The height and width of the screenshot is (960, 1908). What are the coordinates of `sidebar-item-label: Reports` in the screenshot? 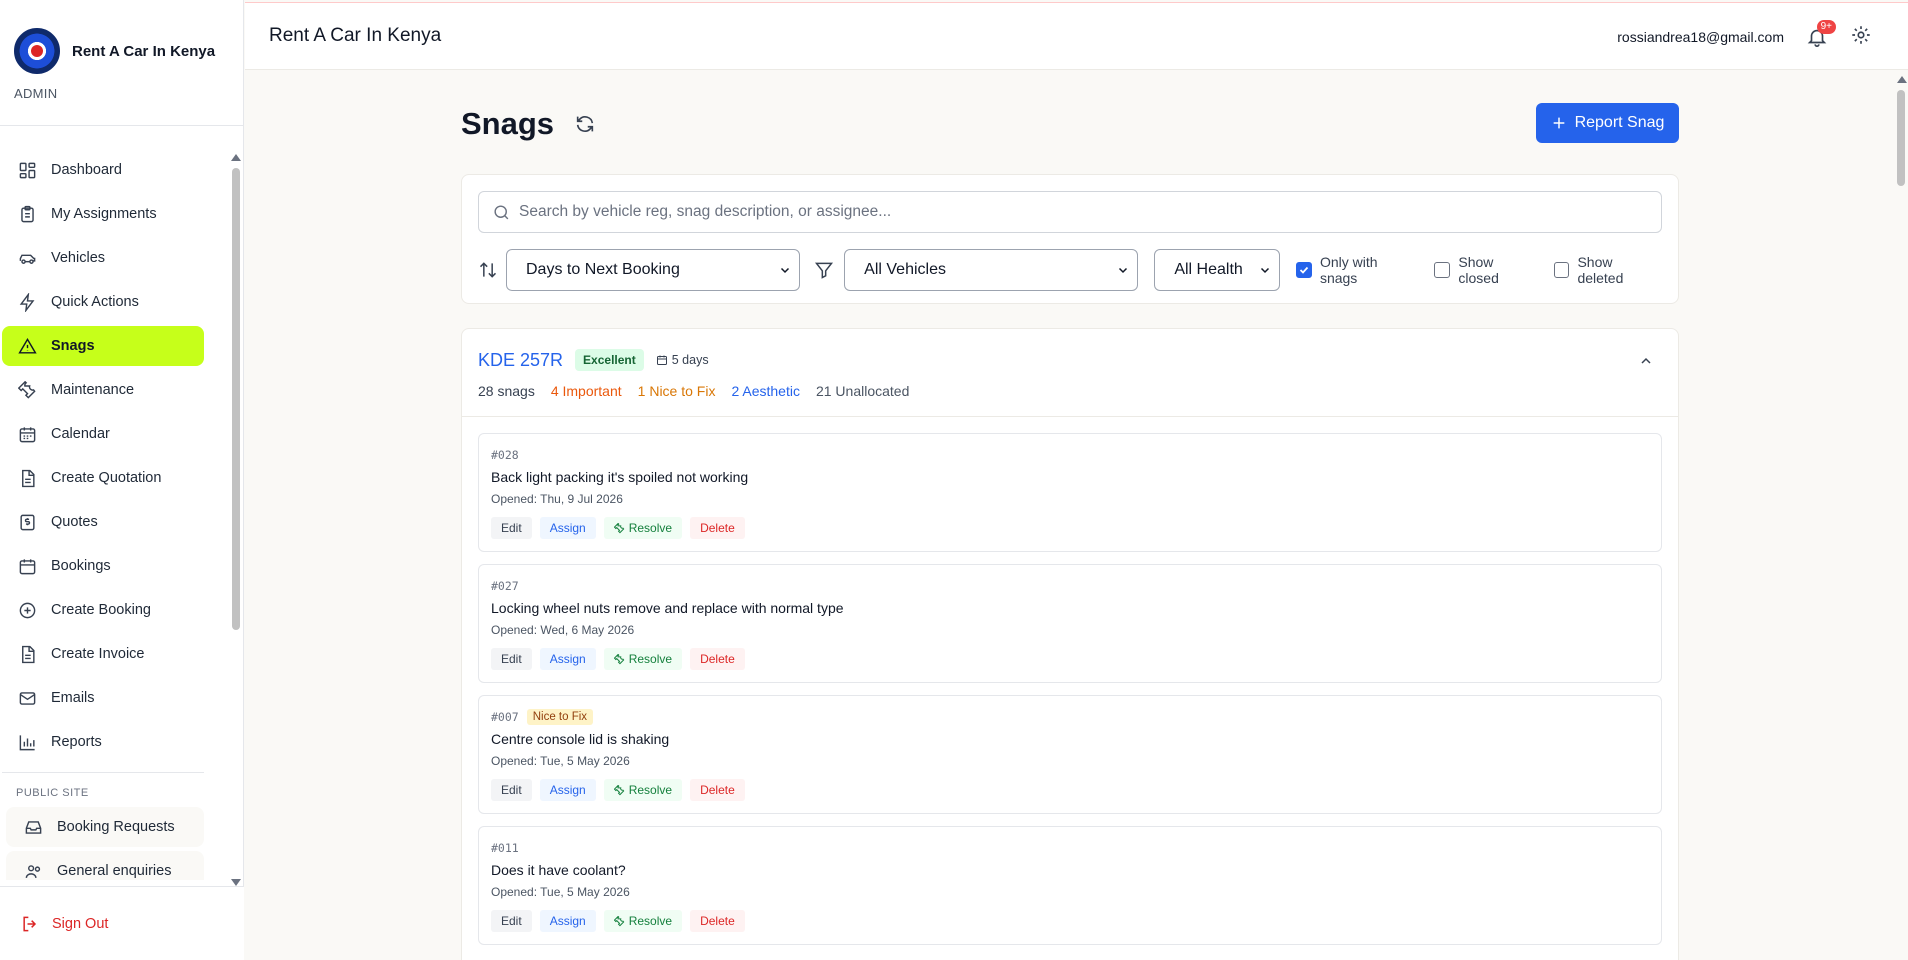 It's located at (76, 742).